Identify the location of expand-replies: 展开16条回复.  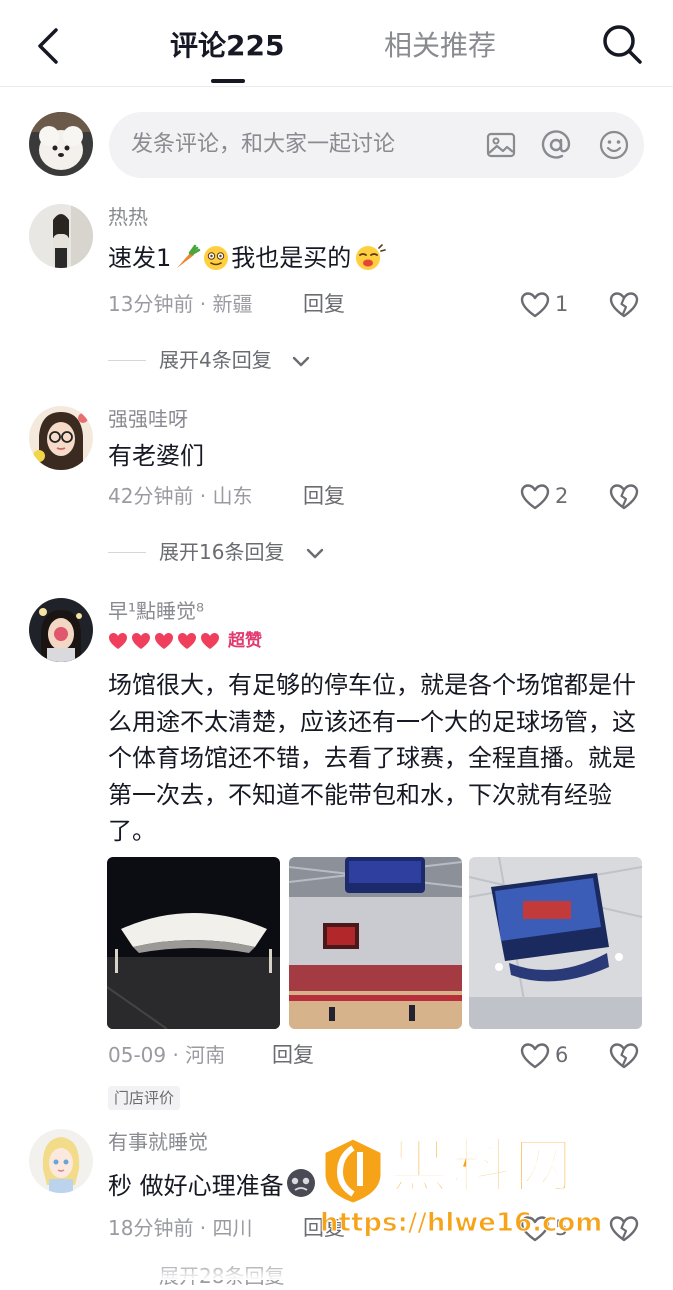
(221, 552).